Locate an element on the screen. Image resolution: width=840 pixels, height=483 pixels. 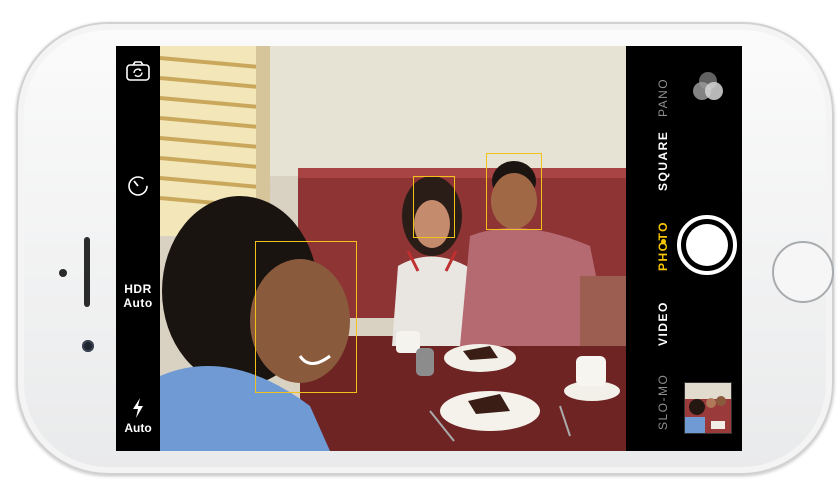
front-camera is located at coordinates (88, 346).